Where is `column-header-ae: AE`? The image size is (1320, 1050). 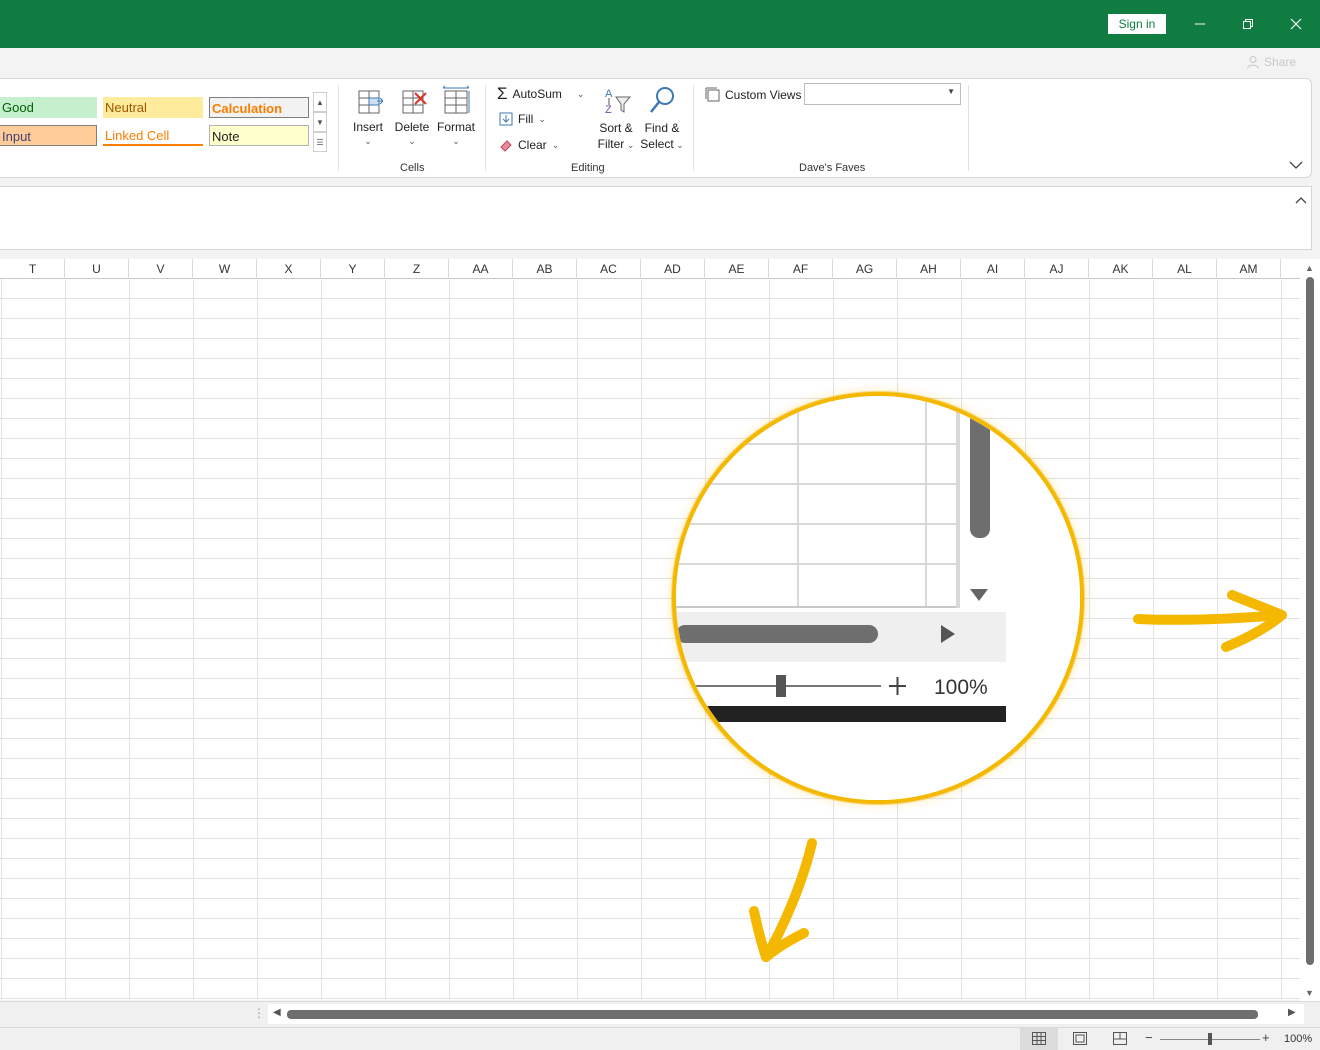 column-header-ae: AE is located at coordinates (737, 269).